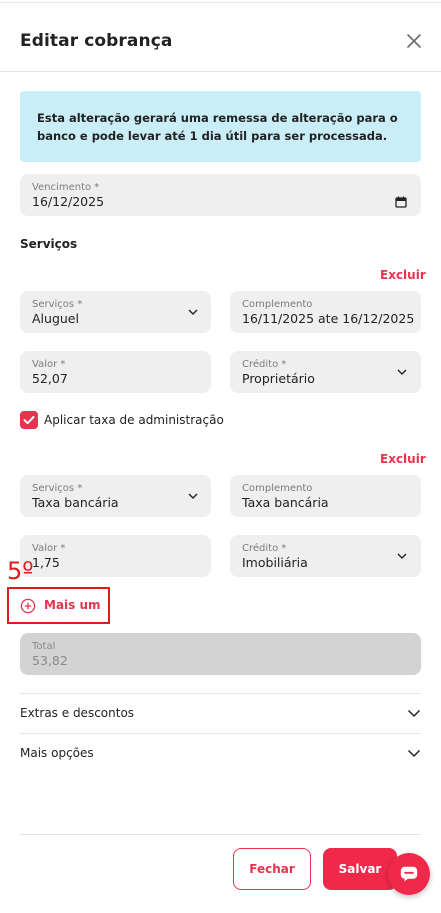 This screenshot has height=913, width=441. What do you see at coordinates (325, 372) in the screenshot?
I see `credito-select-1: Crédito * Proprietário` at bounding box center [325, 372].